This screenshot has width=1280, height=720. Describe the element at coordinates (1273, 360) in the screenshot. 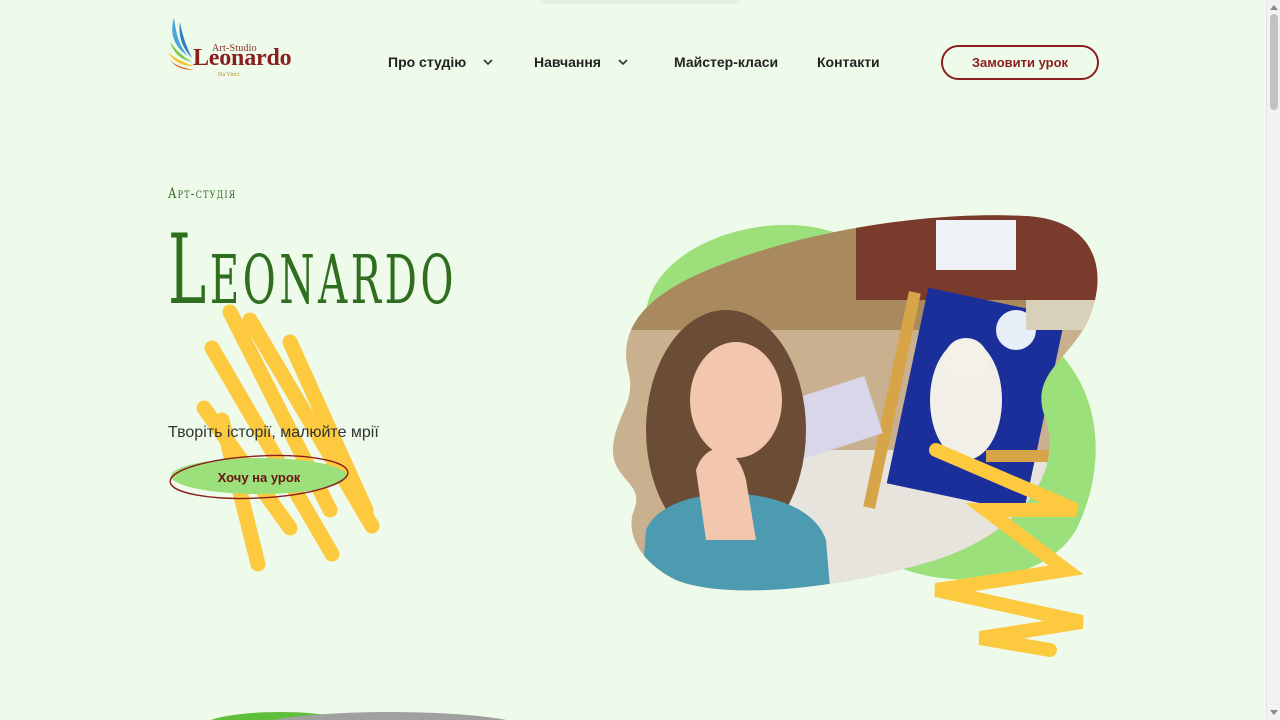

I see `page-scrollbar` at that location.